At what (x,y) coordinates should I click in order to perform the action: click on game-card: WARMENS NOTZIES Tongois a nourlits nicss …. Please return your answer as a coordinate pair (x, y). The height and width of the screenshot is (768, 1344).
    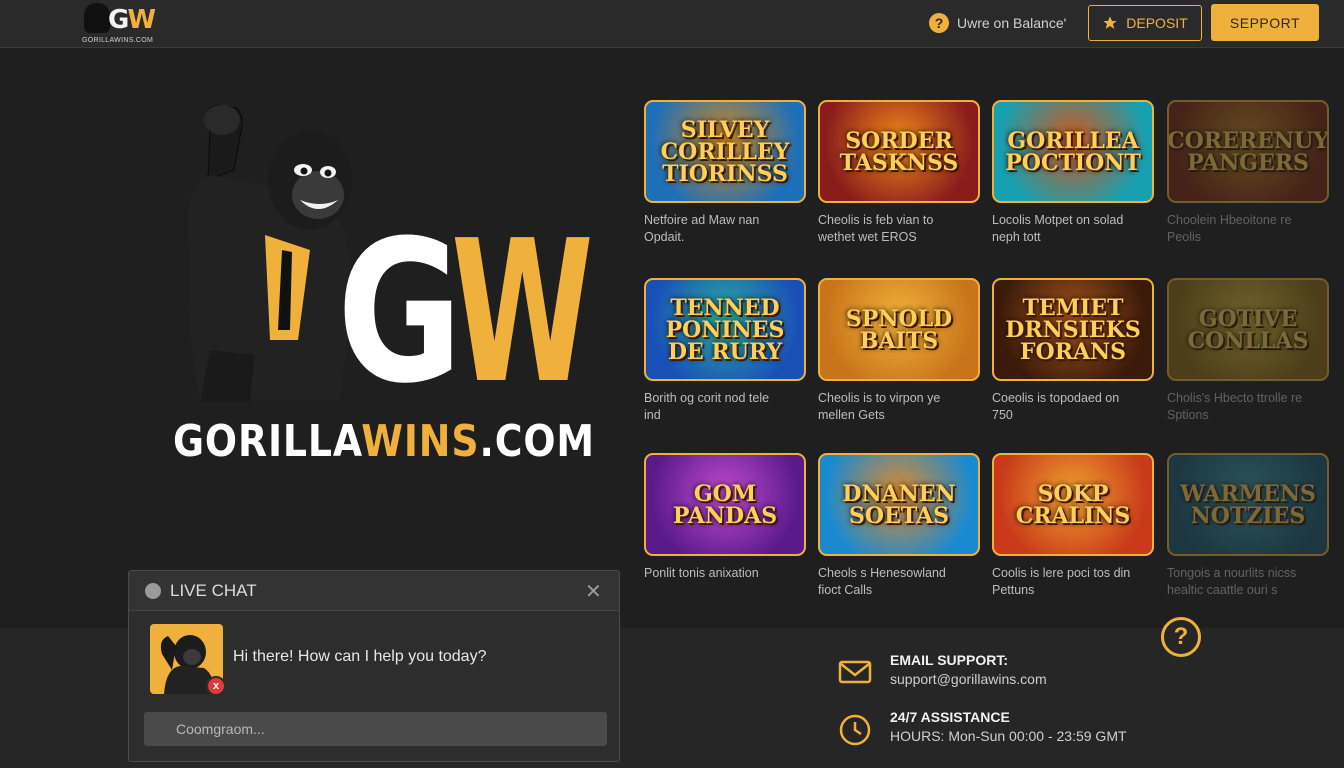
    Looking at the image, I should click on (1248, 526).